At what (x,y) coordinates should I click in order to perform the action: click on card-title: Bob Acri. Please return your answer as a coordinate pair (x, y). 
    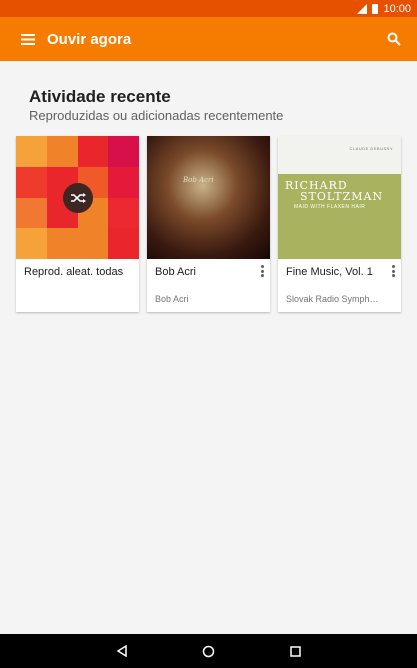
    Looking at the image, I should click on (175, 272).